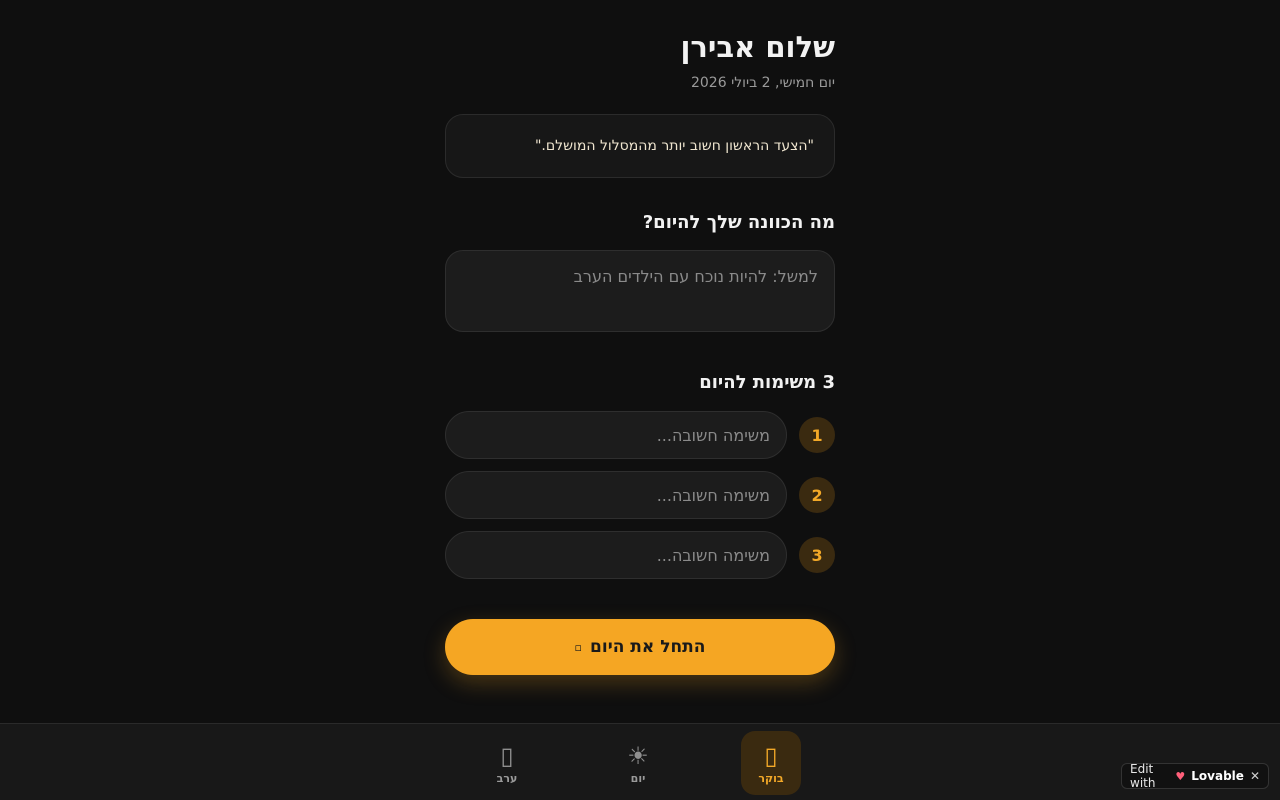 The width and height of the screenshot is (1280, 800). Describe the element at coordinates (638, 778) in the screenshot. I see `nav-label-day: יום` at that location.